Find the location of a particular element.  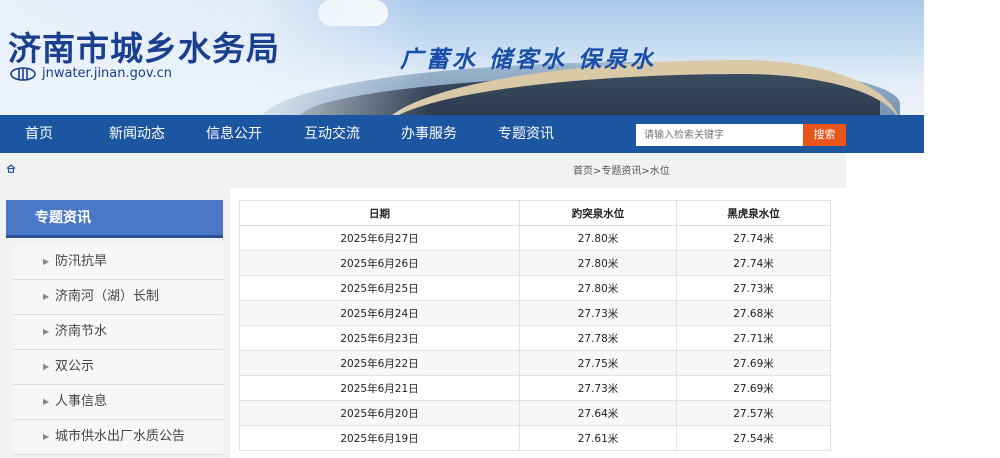

baotu-level-cell: 27.75米 is located at coordinates (598, 363).